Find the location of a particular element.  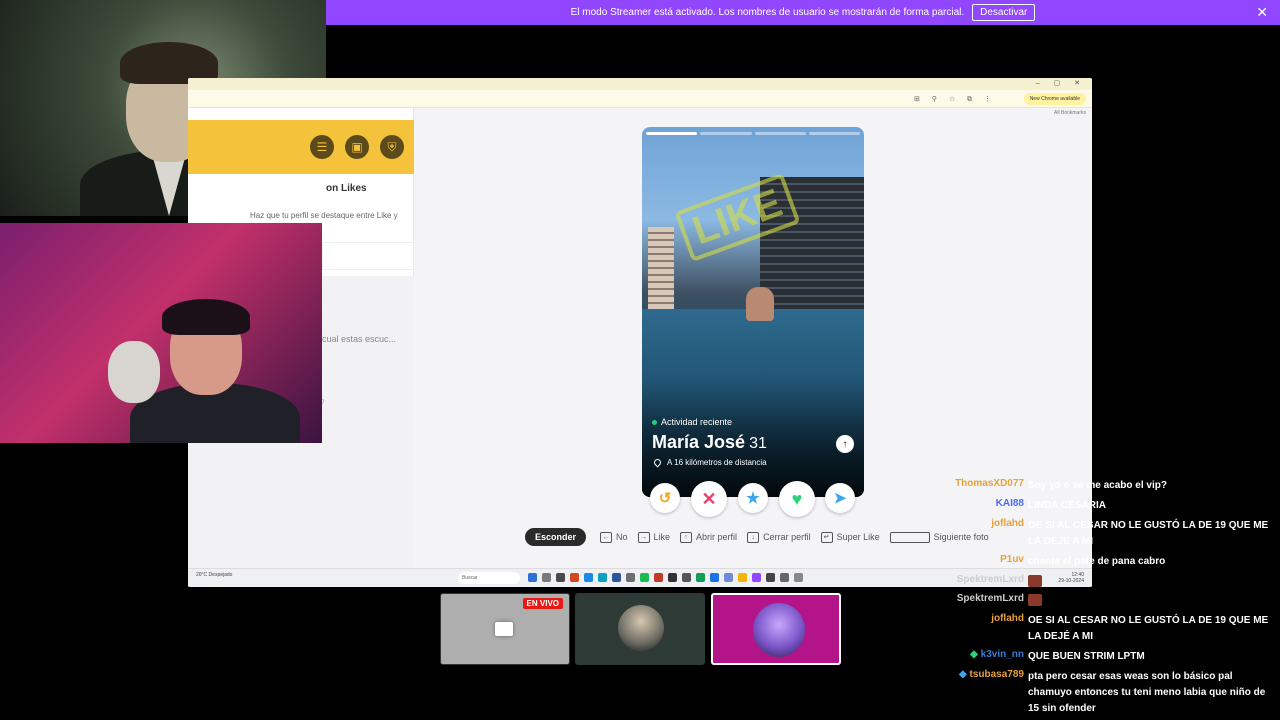

sidebar-title: on Likes is located at coordinates (346, 188).